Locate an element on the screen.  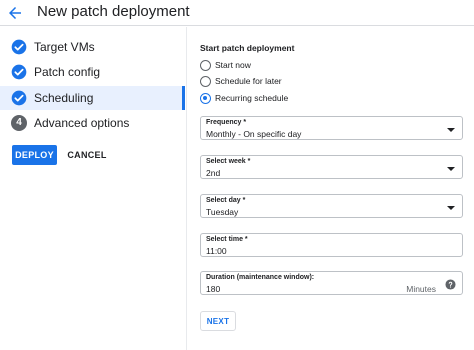
active-step-indicator is located at coordinates (183, 98).